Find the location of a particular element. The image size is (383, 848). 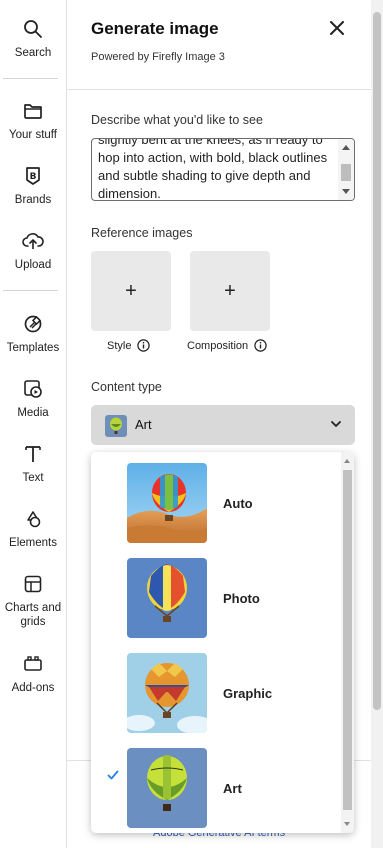

brand-icon: B is located at coordinates (33, 176).